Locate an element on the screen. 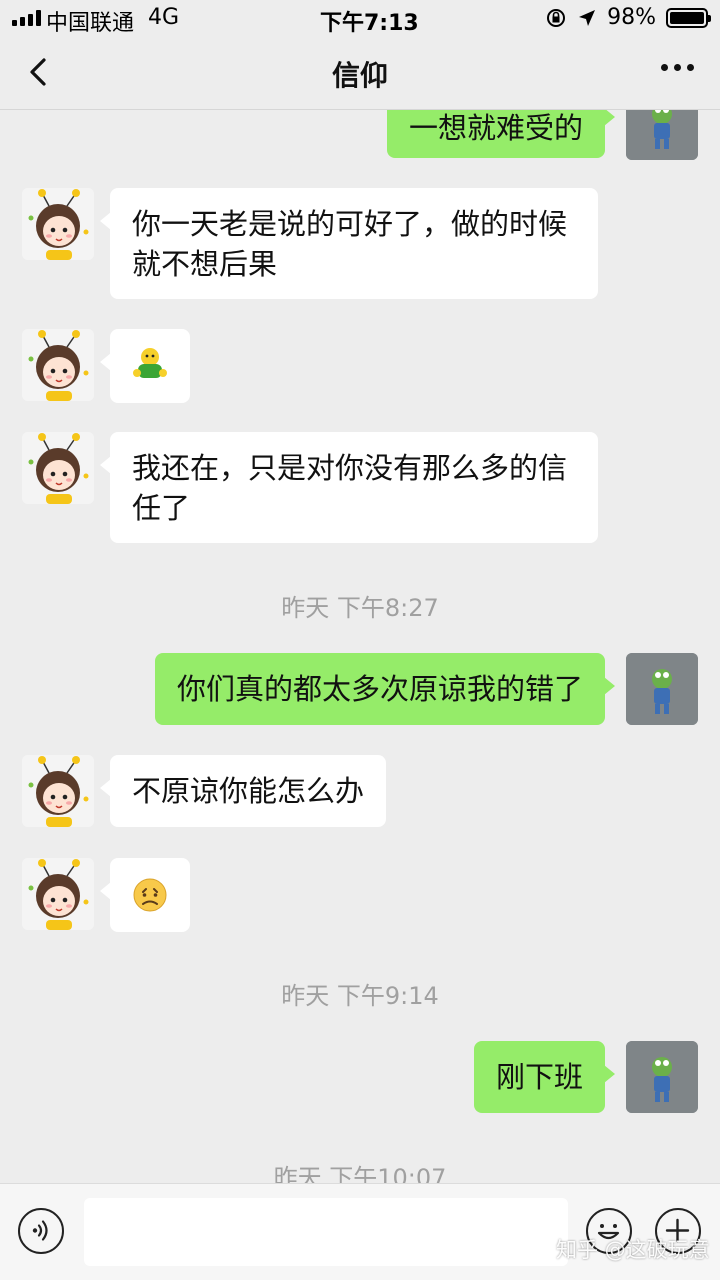  message-text: 我还在，只是对你没有那么多的信任了 is located at coordinates (350, 488).